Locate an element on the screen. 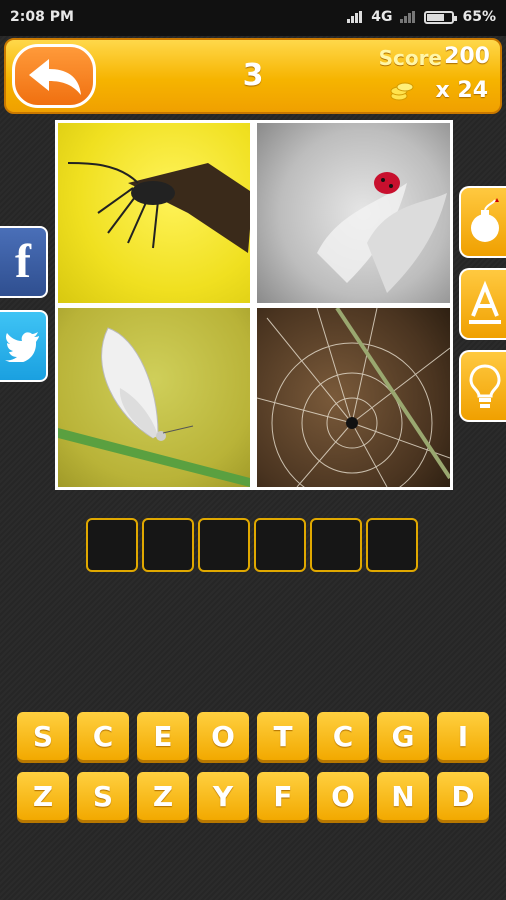  status-time: 2:08 PM is located at coordinates (42, 17).